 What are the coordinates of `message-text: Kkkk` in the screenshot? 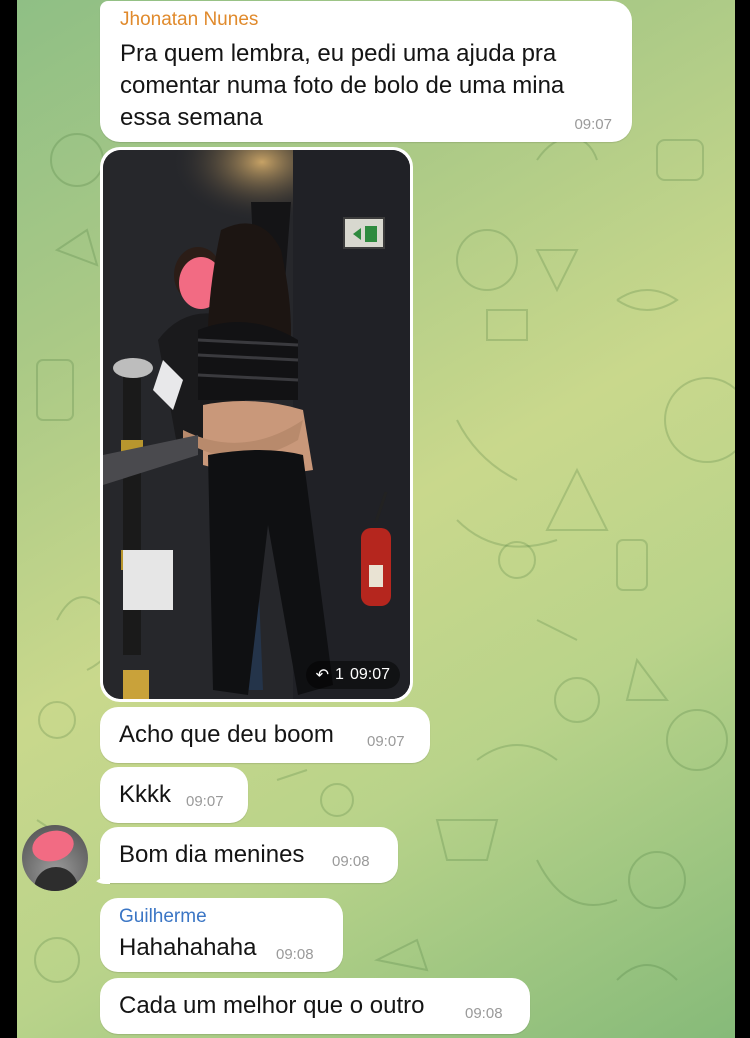 It's located at (145, 794).